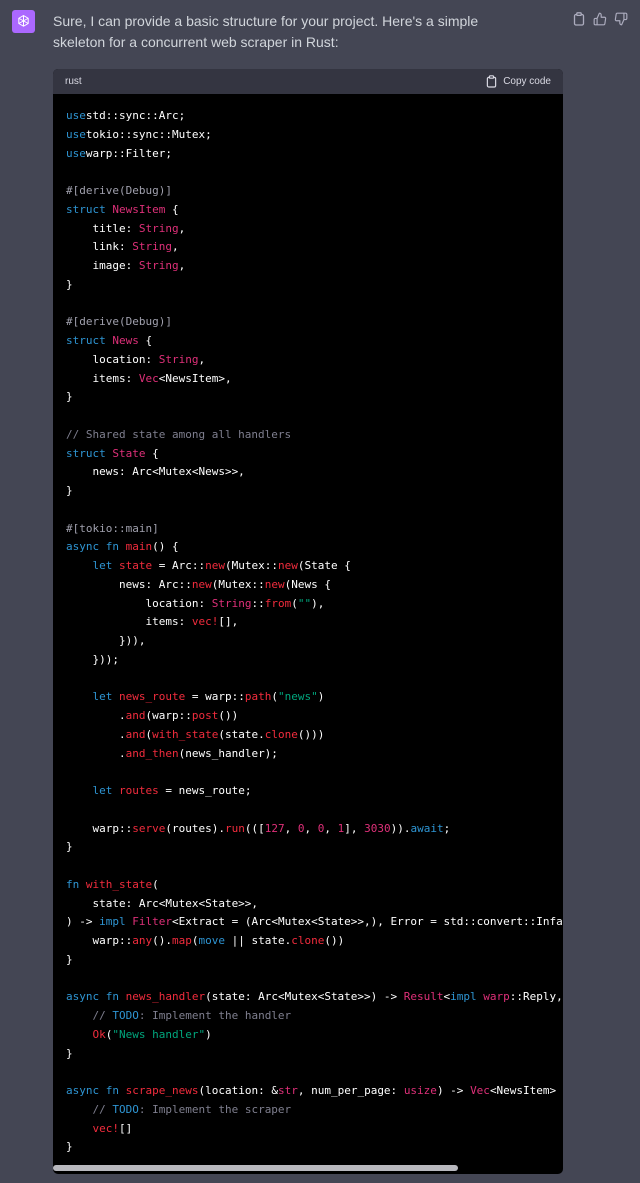  What do you see at coordinates (96, 715) in the screenshot?
I see `code-token: .` at bounding box center [96, 715].